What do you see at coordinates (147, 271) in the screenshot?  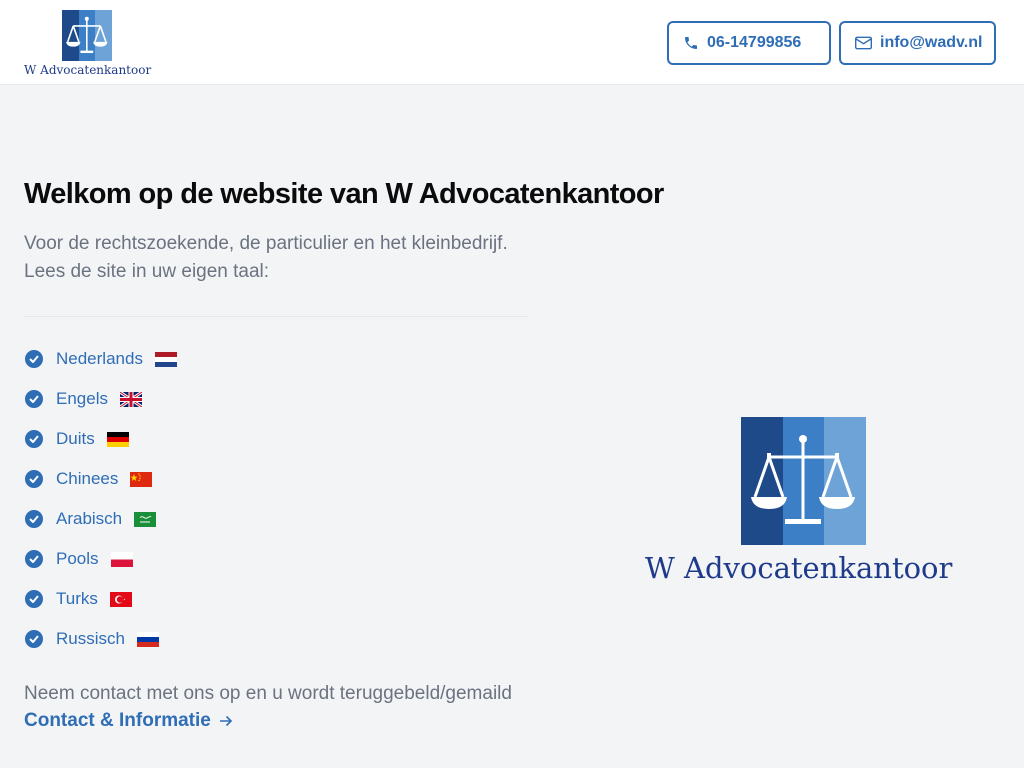 I see `intro-line: Lees de site in uw eigen taal:` at bounding box center [147, 271].